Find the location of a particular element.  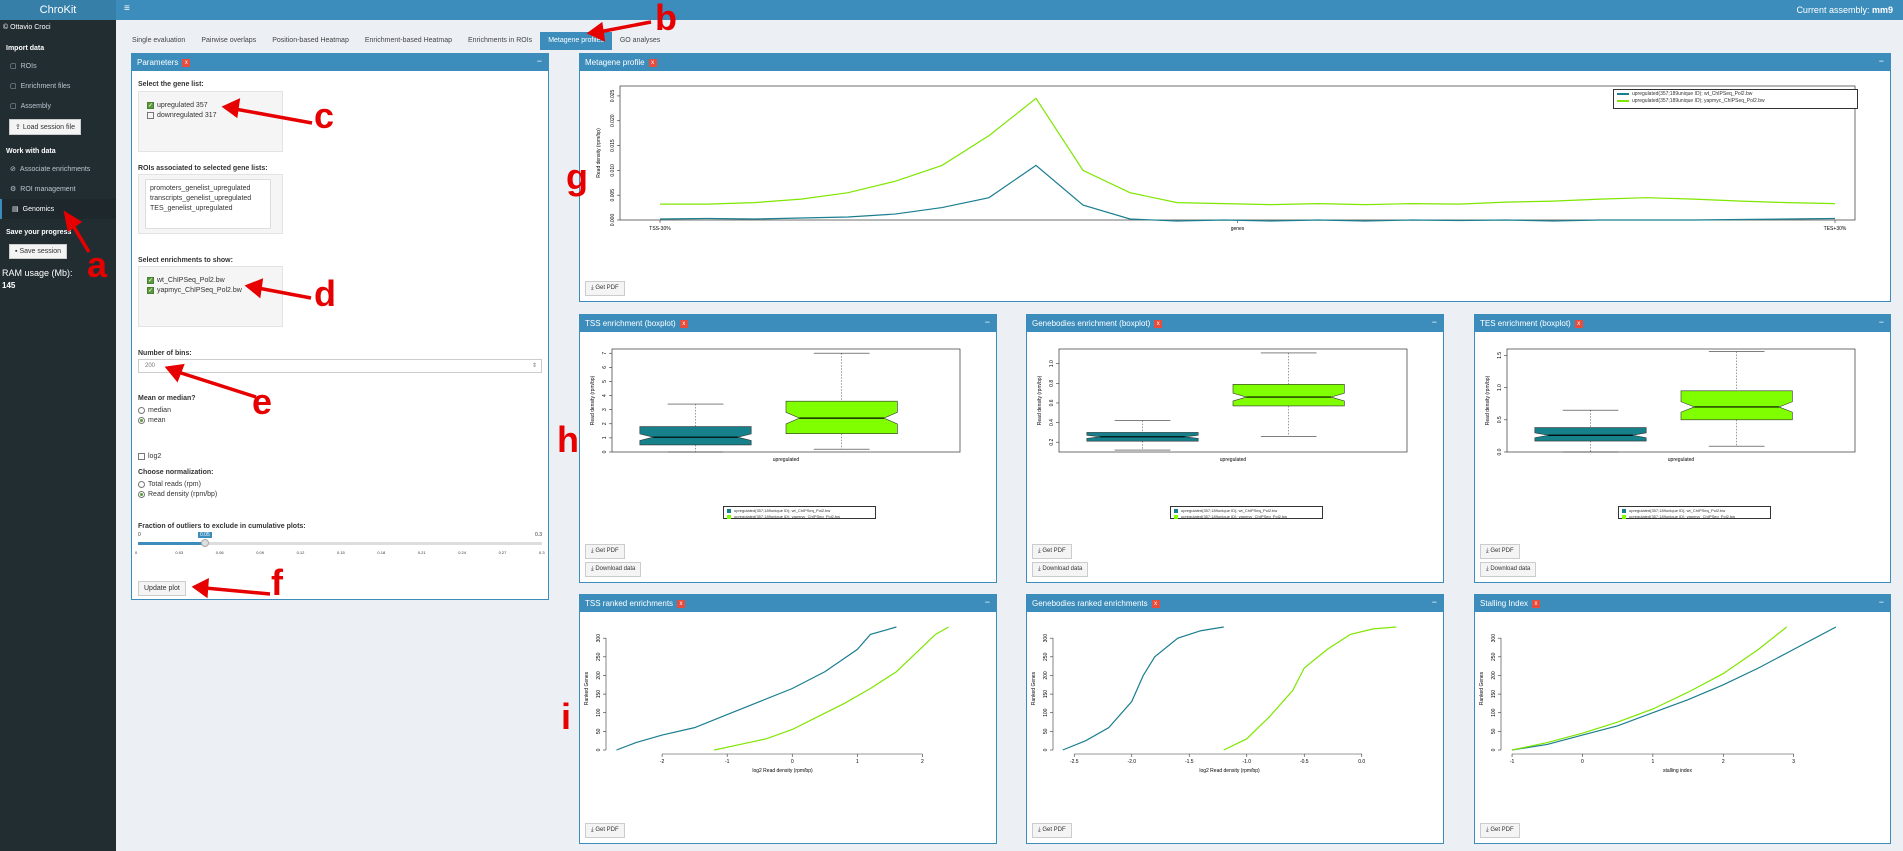

sidebar-item-roi-management: ⚙ ROI management is located at coordinates (58, 189).